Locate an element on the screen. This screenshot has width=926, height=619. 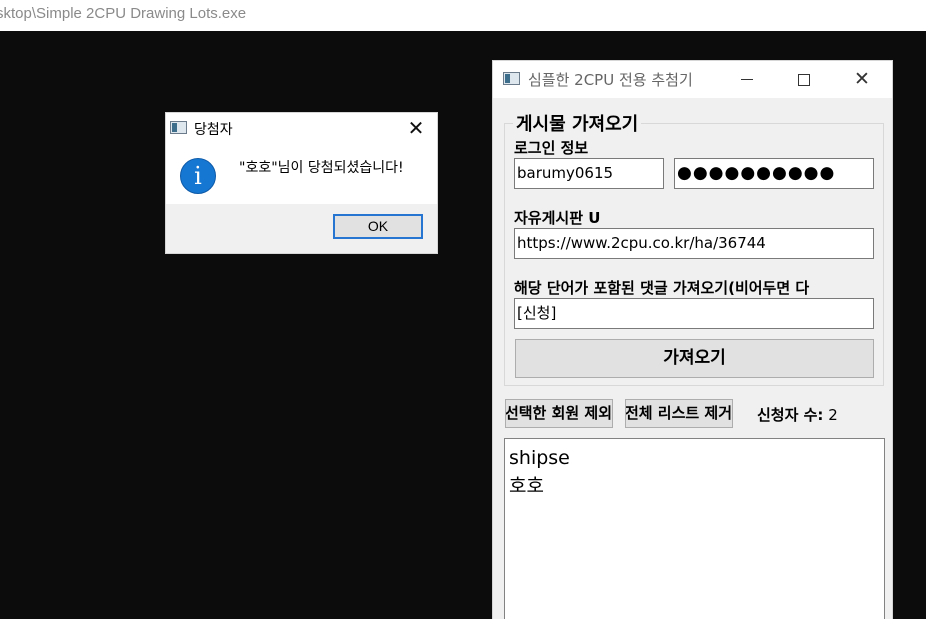
remove-selected-label: 선택한 회원 제외 is located at coordinates (558, 413).